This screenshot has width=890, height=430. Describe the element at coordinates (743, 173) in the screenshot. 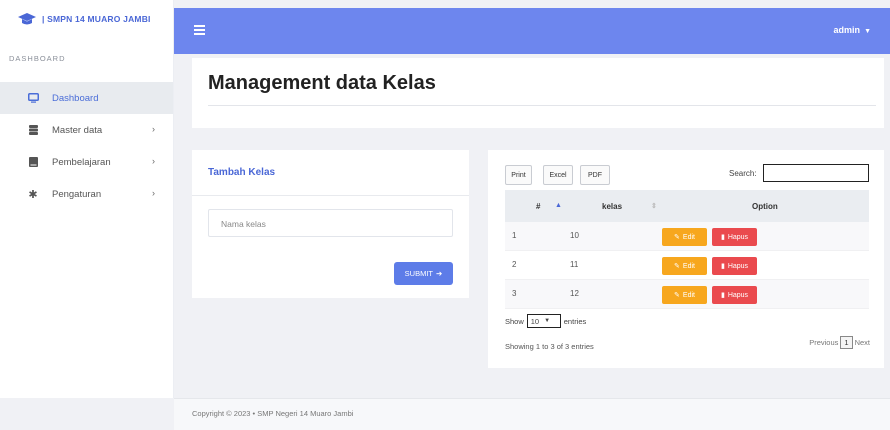

I see `search-label: Search:` at that location.